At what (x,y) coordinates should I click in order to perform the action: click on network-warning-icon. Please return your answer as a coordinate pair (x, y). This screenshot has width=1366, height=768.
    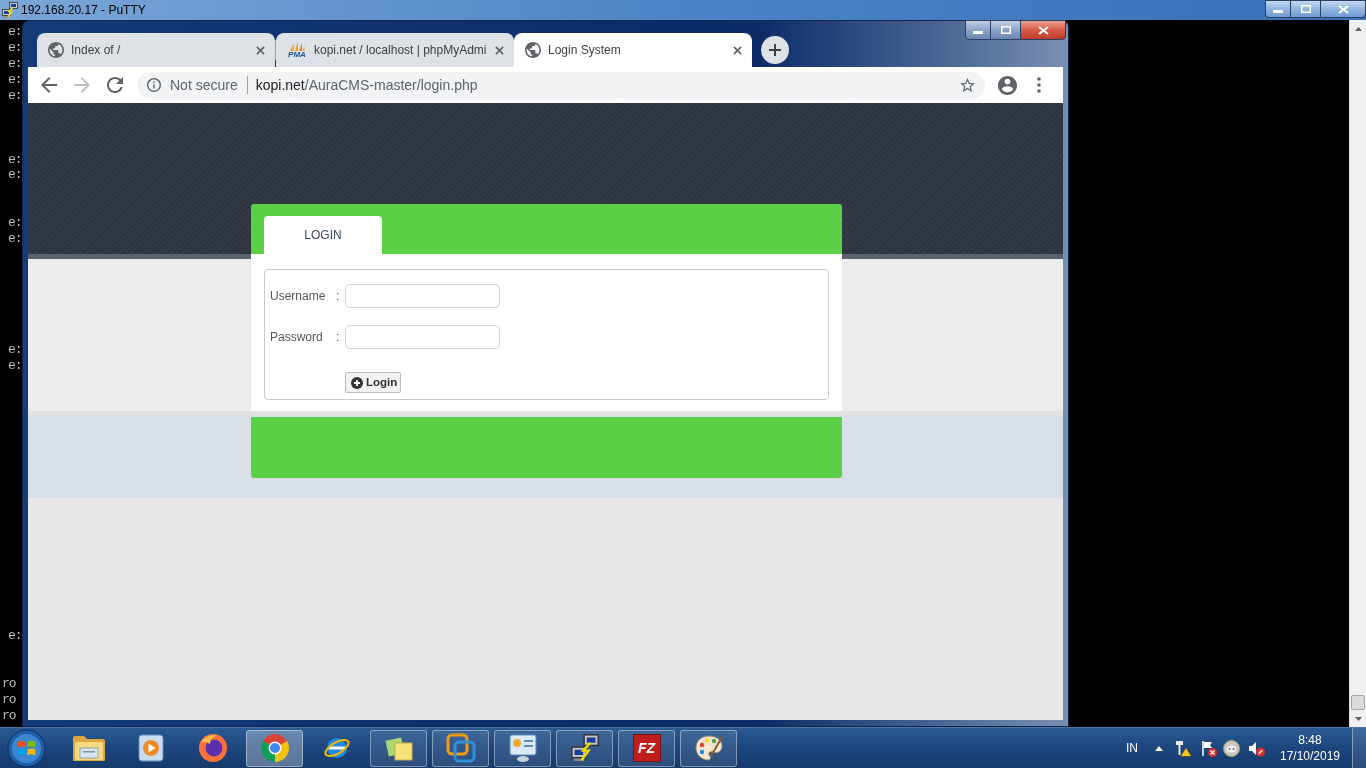
    Looking at the image, I should click on (1183, 748).